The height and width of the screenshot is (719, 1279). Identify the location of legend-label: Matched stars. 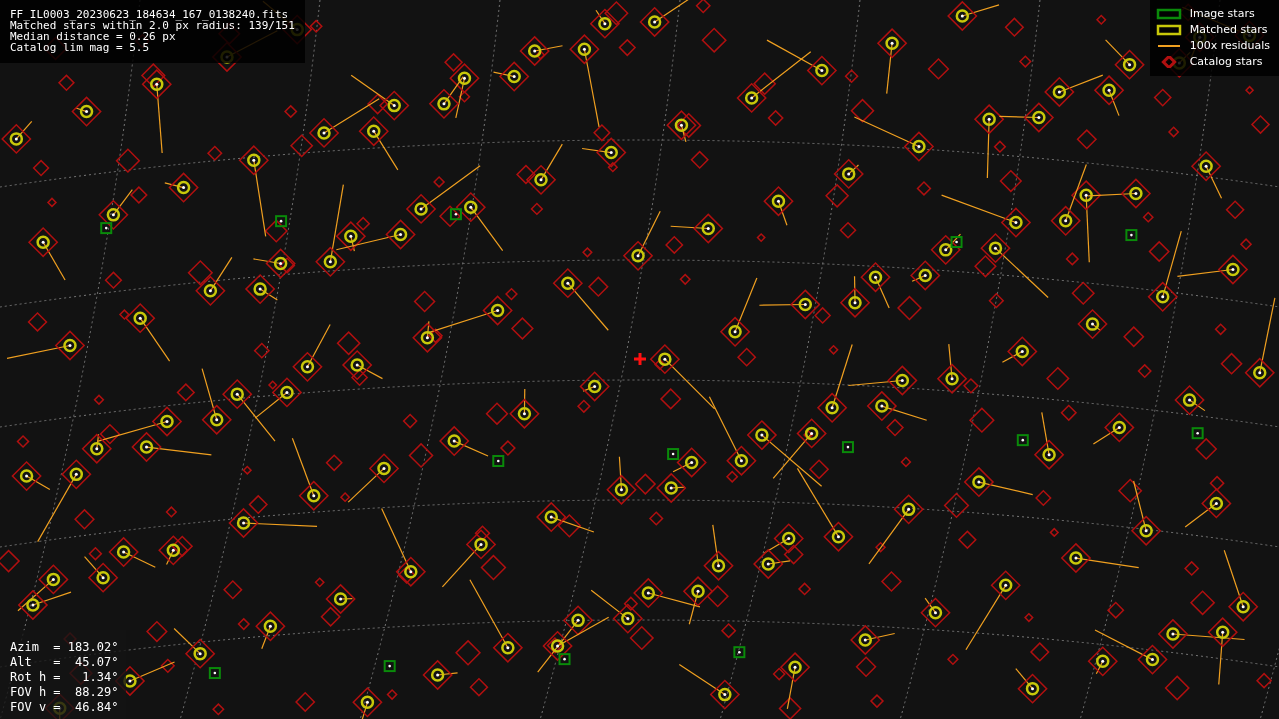
(1228, 29).